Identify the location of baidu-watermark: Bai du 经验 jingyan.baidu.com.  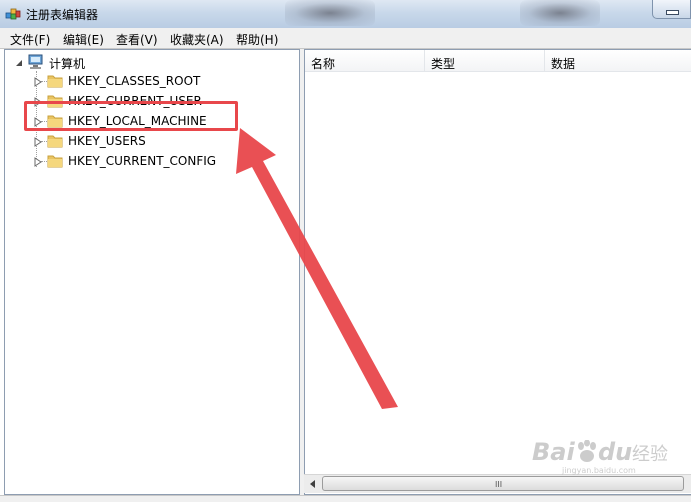
(607, 456).